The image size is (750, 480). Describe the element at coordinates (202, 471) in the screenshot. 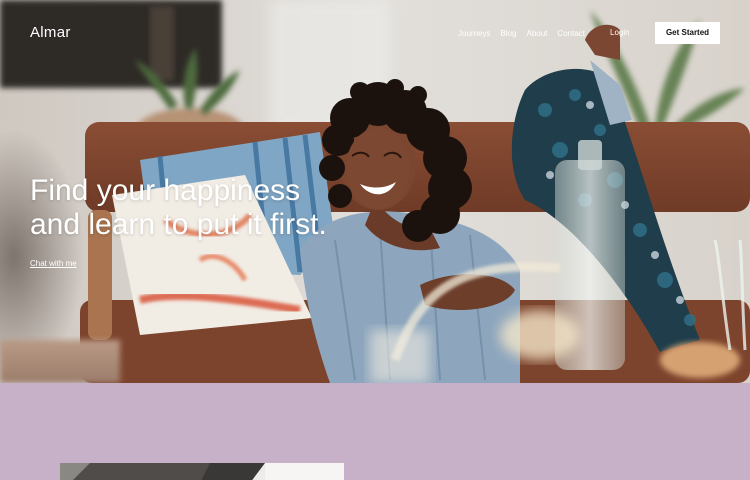

I see `preview-image` at that location.